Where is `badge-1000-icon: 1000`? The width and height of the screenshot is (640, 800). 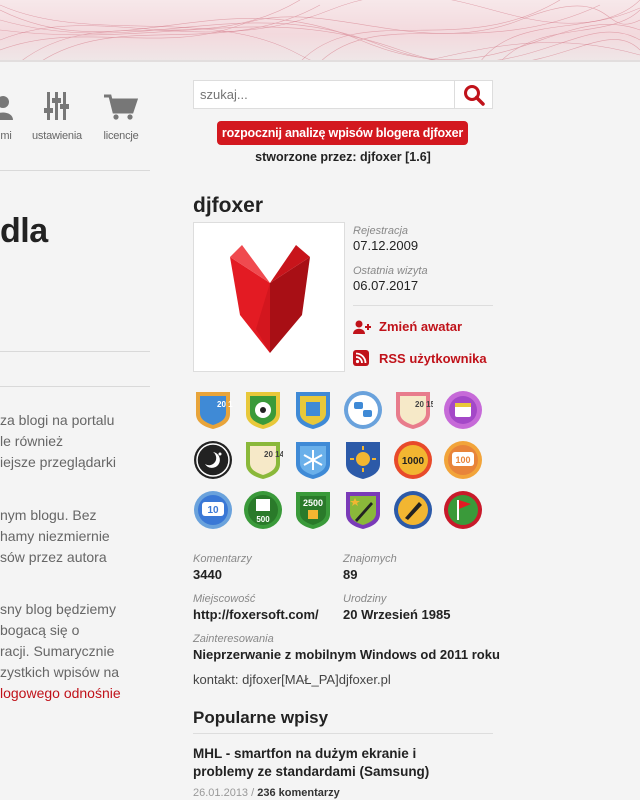
badge-1000-icon: 1000 is located at coordinates (413, 460).